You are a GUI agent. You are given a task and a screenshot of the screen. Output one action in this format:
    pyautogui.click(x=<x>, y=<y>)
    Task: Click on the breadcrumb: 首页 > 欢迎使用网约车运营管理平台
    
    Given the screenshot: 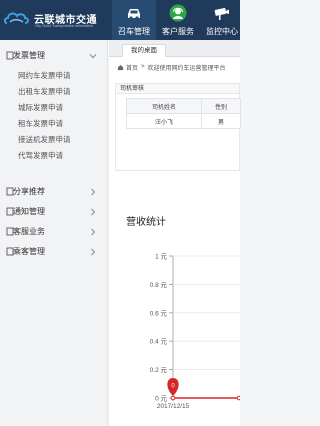 What is the action you would take?
    pyautogui.click(x=171, y=67)
    